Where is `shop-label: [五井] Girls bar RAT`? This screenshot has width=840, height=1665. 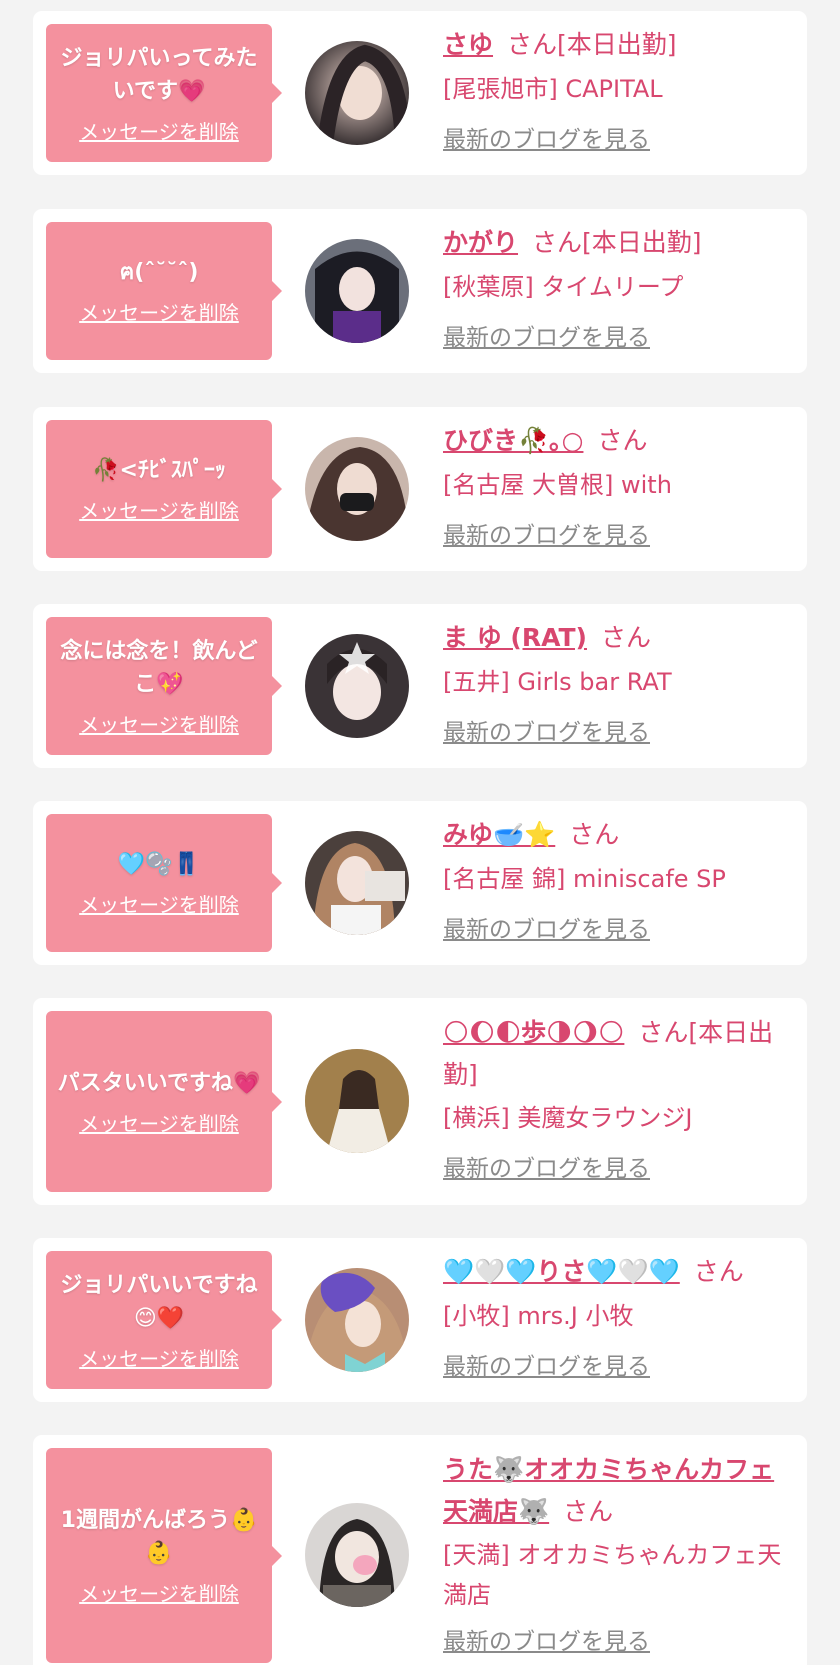 shop-label: [五井] Girls bar RAT is located at coordinates (557, 682).